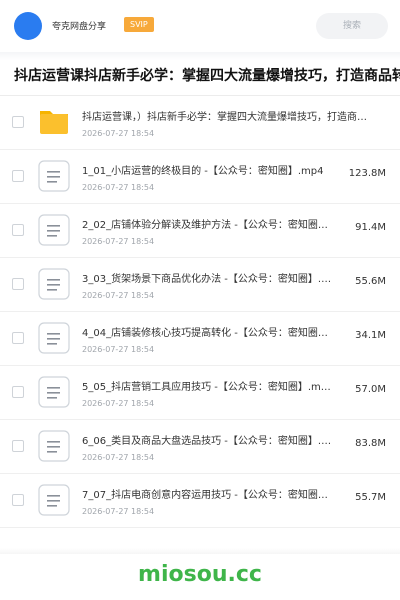 The image size is (400, 600). I want to click on user-name: 夸克网盘分享, so click(79, 27).